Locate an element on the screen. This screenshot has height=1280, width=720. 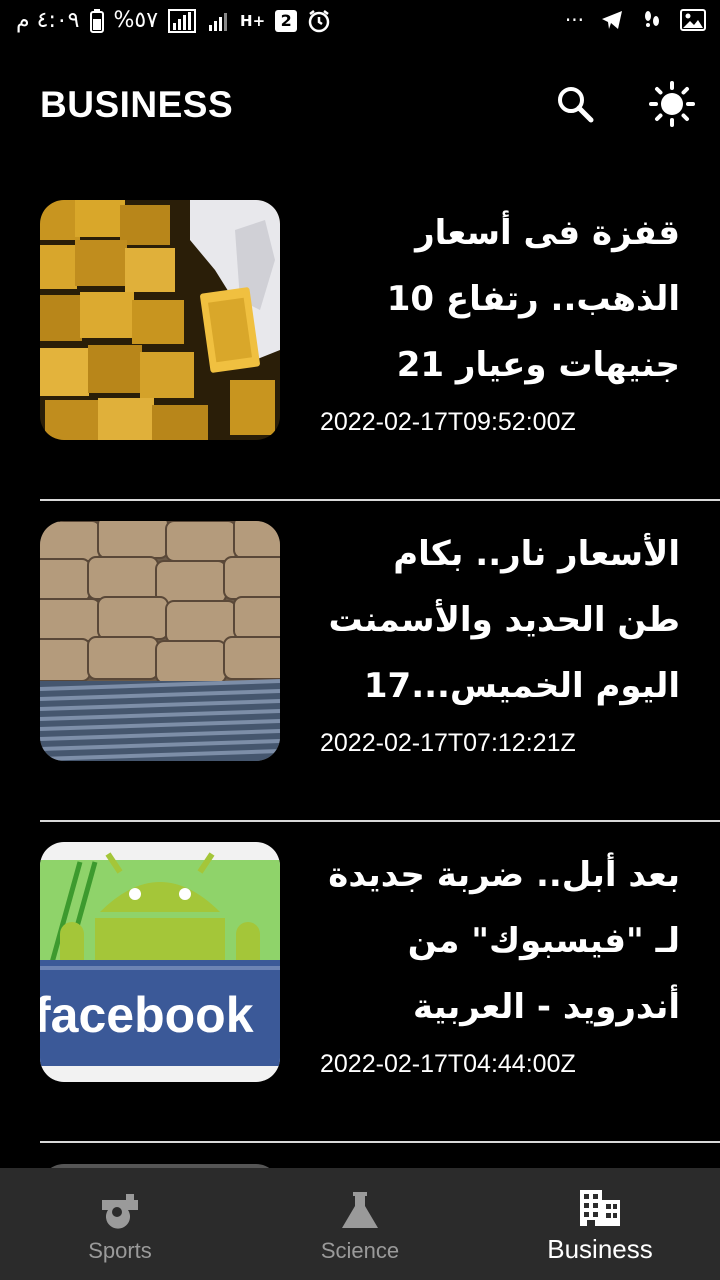
more-dots: ··· is located at coordinates (574, 20).